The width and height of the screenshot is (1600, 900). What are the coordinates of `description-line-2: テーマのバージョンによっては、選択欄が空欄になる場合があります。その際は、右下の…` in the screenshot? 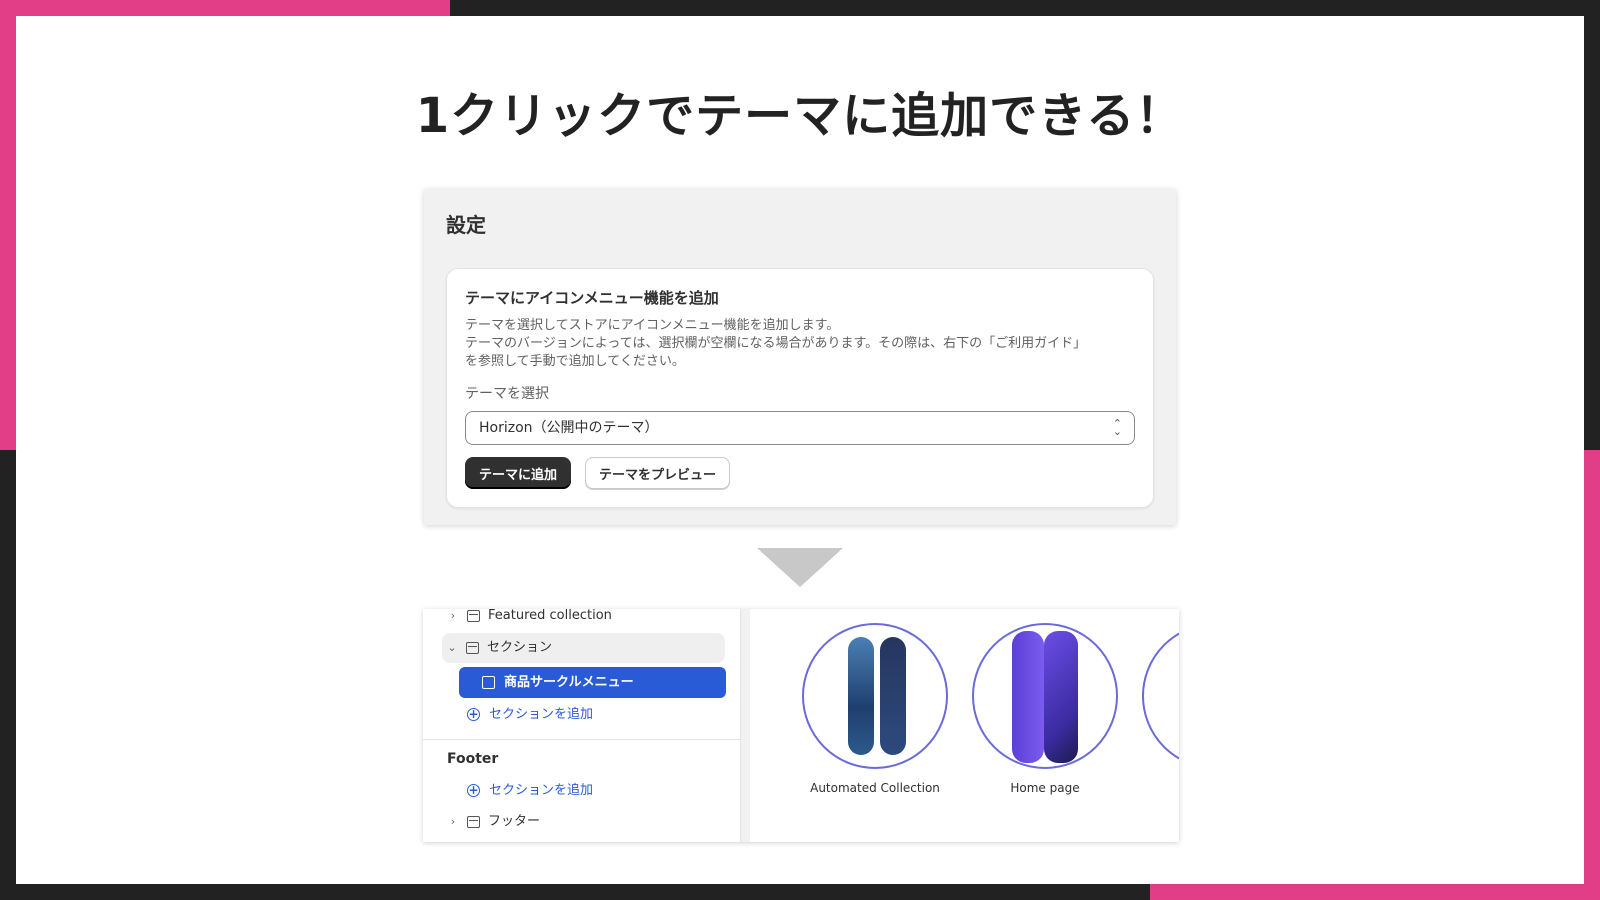 It's located at (776, 343).